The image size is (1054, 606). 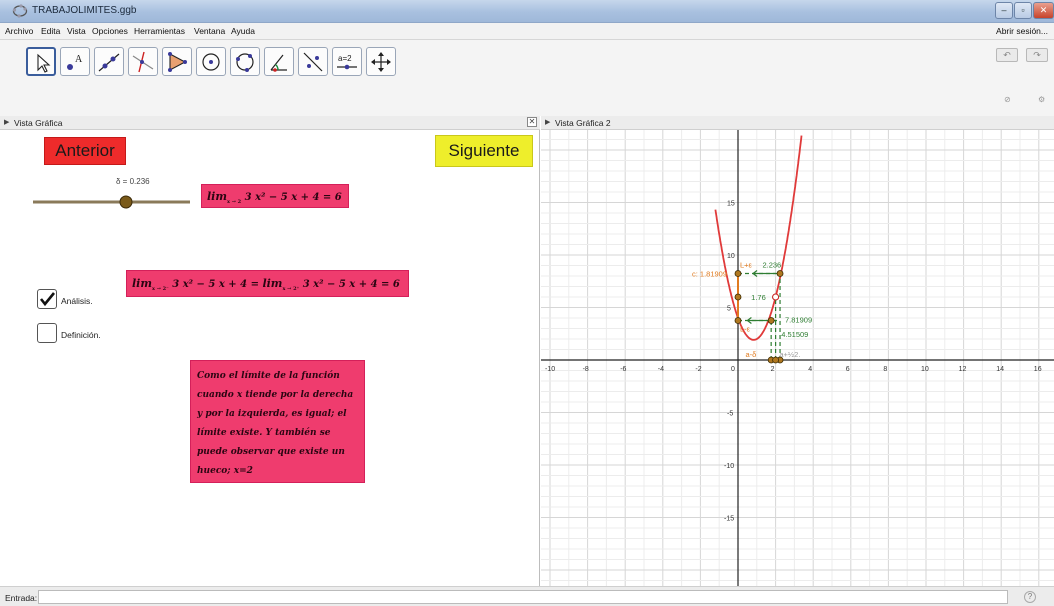 I want to click on x-tick-label: -8, so click(x=586, y=369).